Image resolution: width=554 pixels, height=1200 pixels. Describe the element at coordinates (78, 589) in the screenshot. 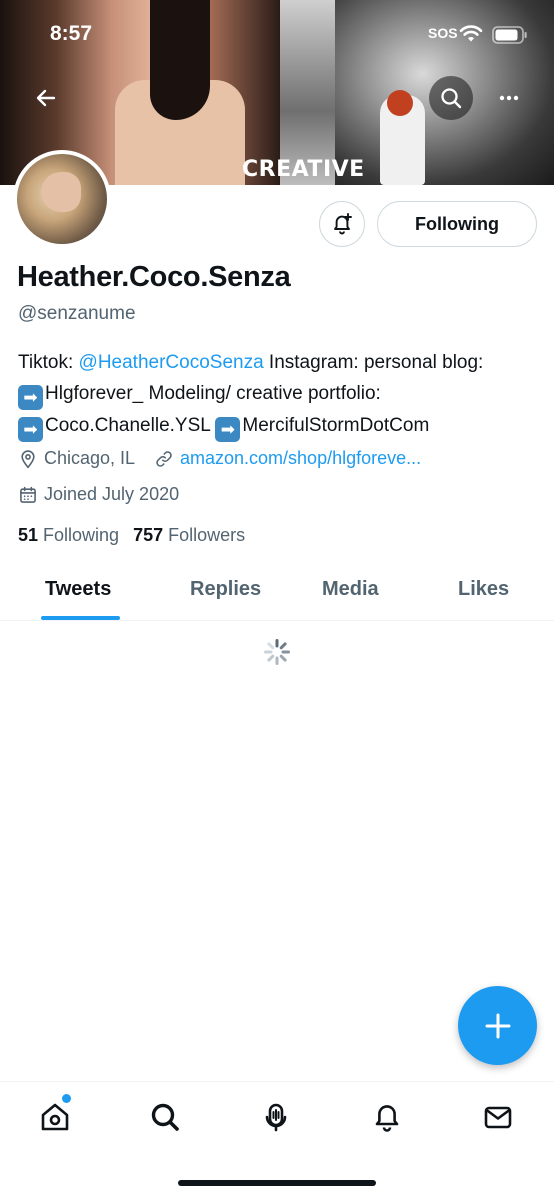

I see `tab-tweets: Tweets` at that location.